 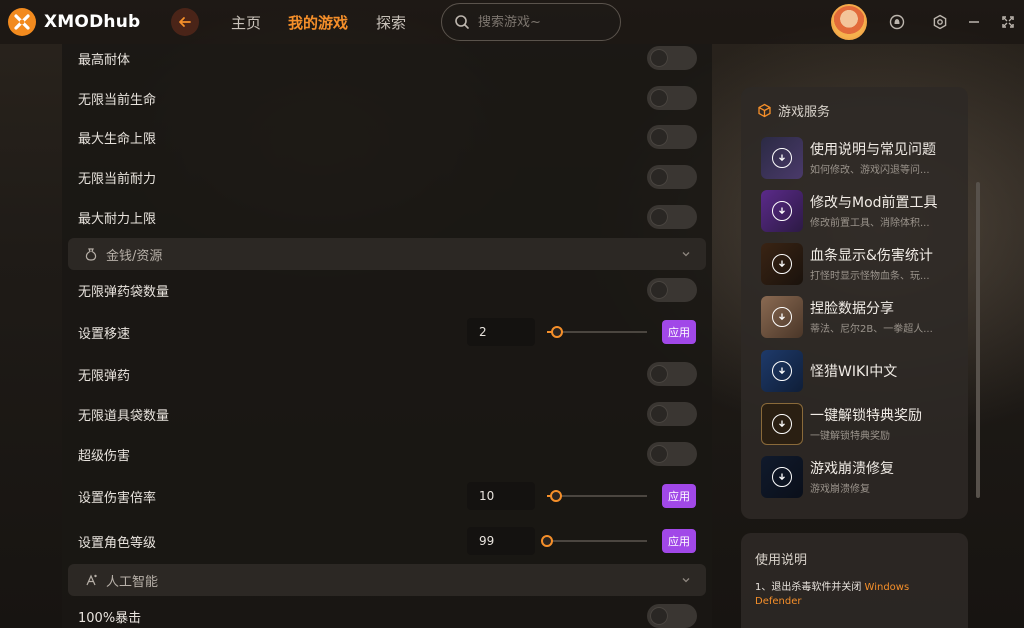 I want to click on service-item: 怪猎WIKI中文, so click(x=861, y=372).